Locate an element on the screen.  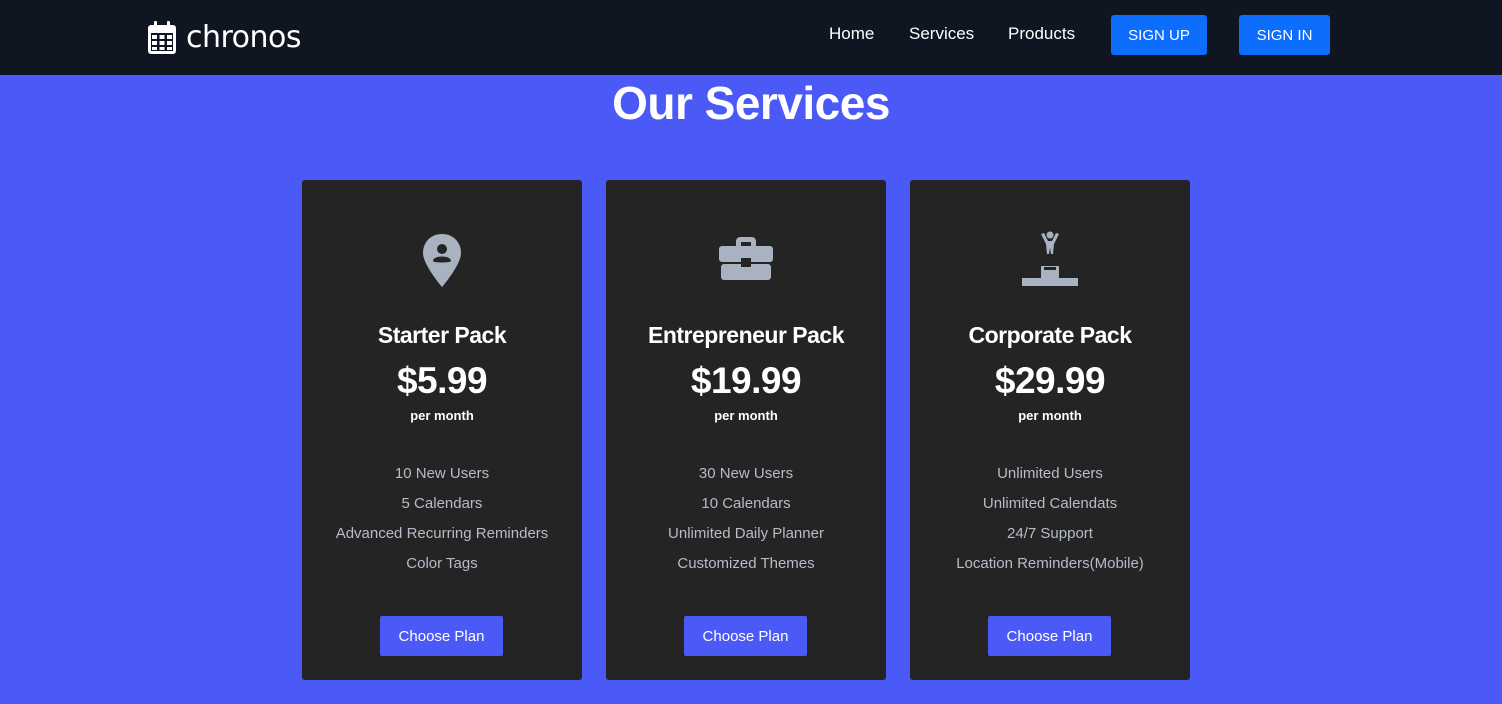
briefcase-icon is located at coordinates (746, 258).